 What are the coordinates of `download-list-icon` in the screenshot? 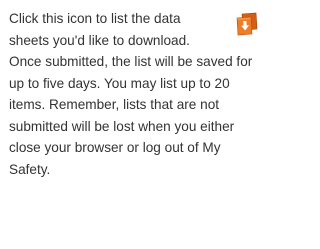 It's located at (247, 24).